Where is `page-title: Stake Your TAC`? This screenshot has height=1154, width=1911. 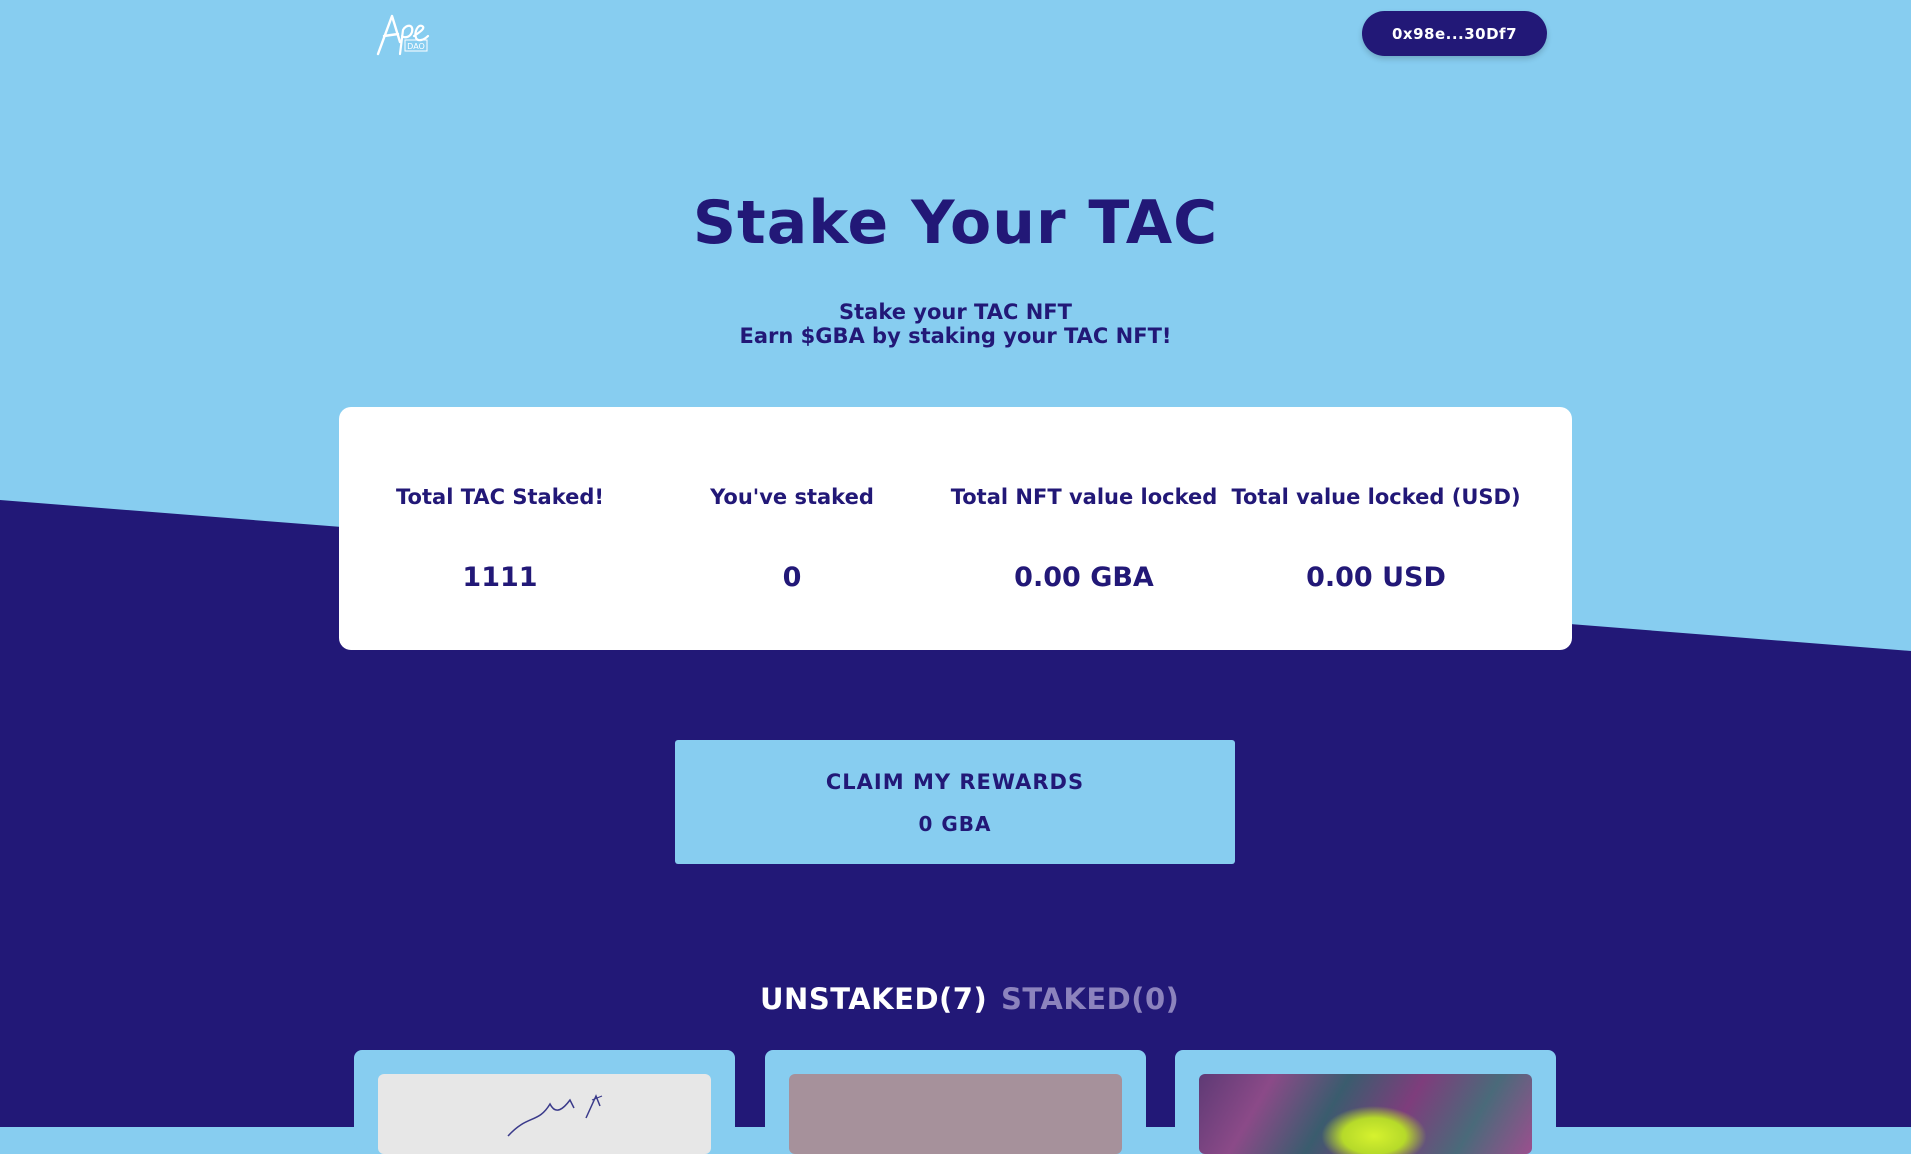
page-title: Stake Your TAC is located at coordinates (955, 223).